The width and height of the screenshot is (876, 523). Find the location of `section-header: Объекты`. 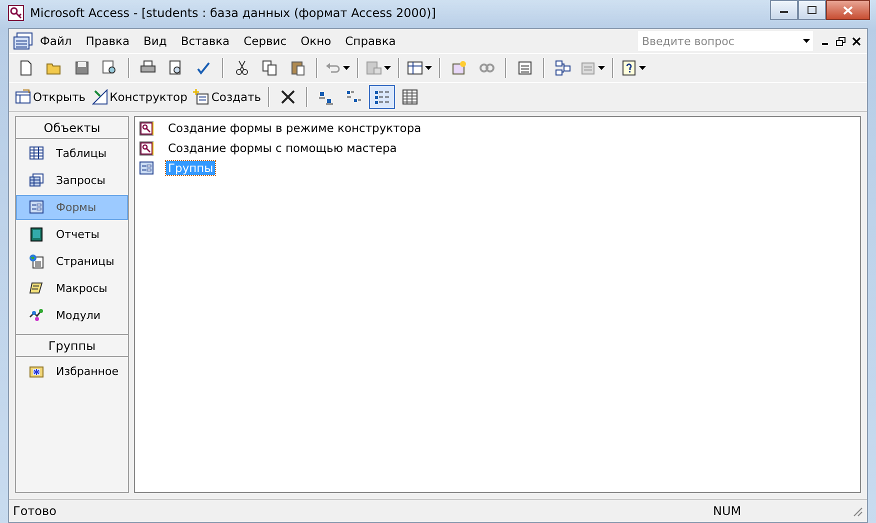

section-header: Объекты is located at coordinates (72, 128).